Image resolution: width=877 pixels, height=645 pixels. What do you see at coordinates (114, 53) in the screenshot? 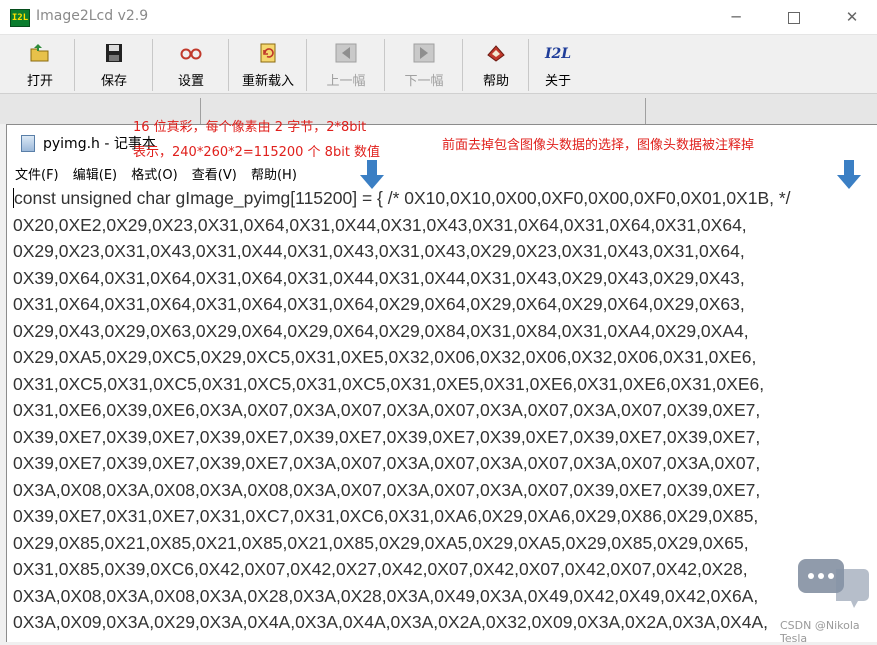
I see `floppy-disk-icon` at bounding box center [114, 53].